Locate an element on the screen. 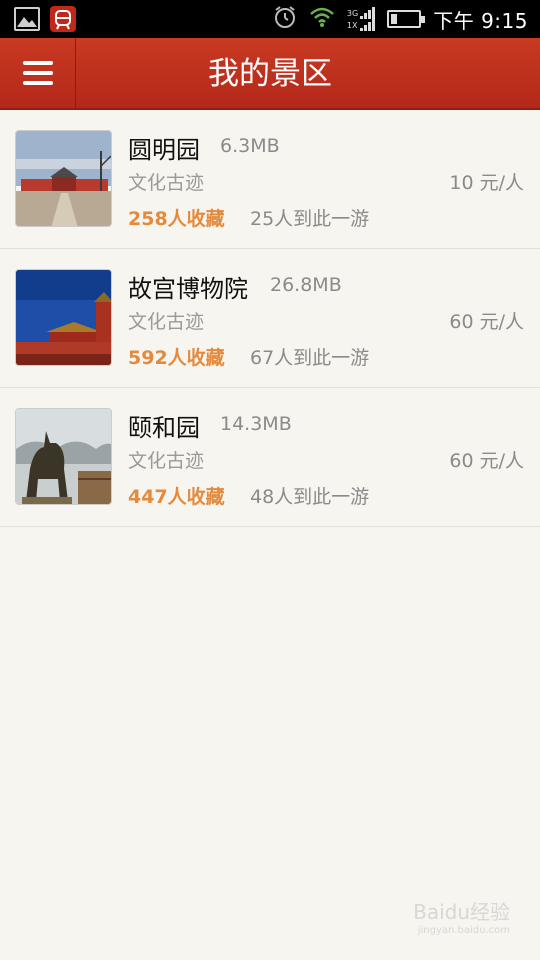 The height and width of the screenshot is (960, 540). place-name: 圆明园 is located at coordinates (164, 150).